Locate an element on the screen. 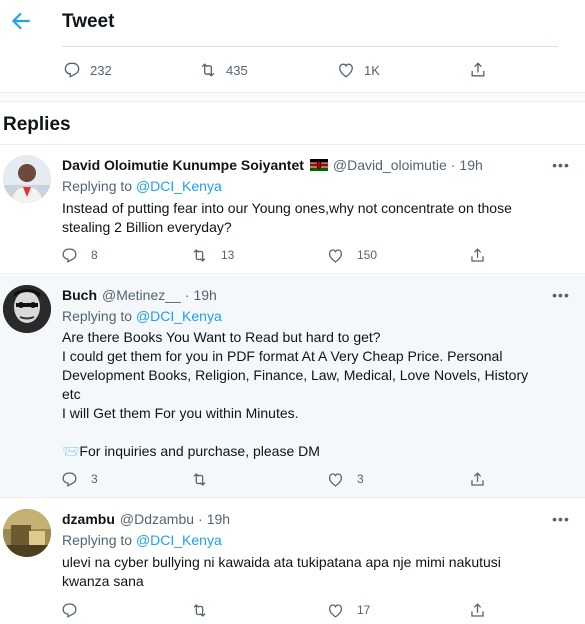  retweet-button: 13 is located at coordinates (212, 255).